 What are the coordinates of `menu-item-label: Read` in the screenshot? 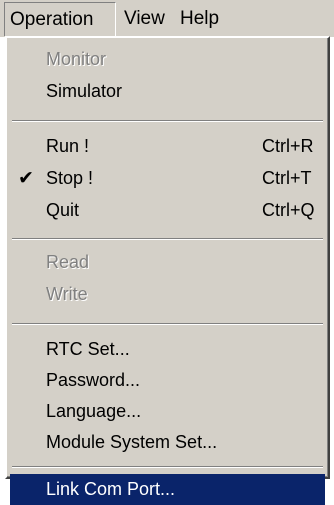 It's located at (68, 262).